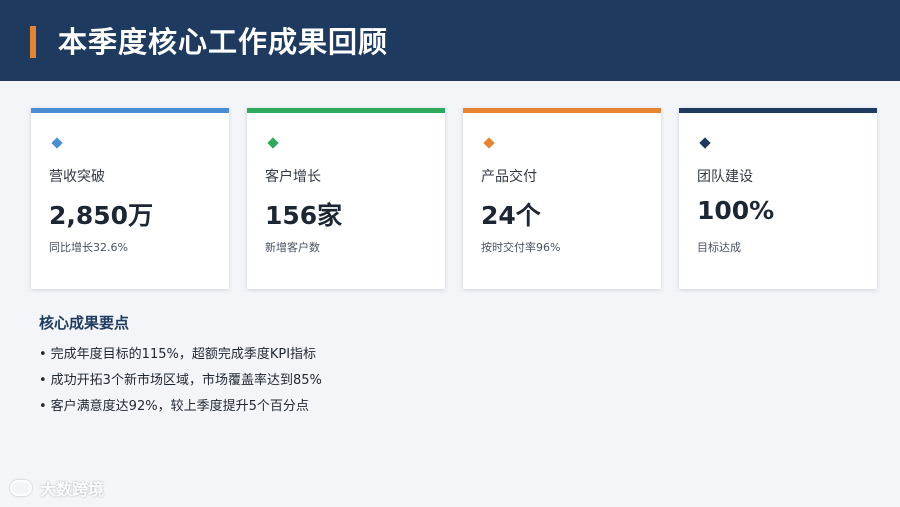  Describe the element at coordinates (293, 177) in the screenshot. I see `card-label: 客户增长` at that location.